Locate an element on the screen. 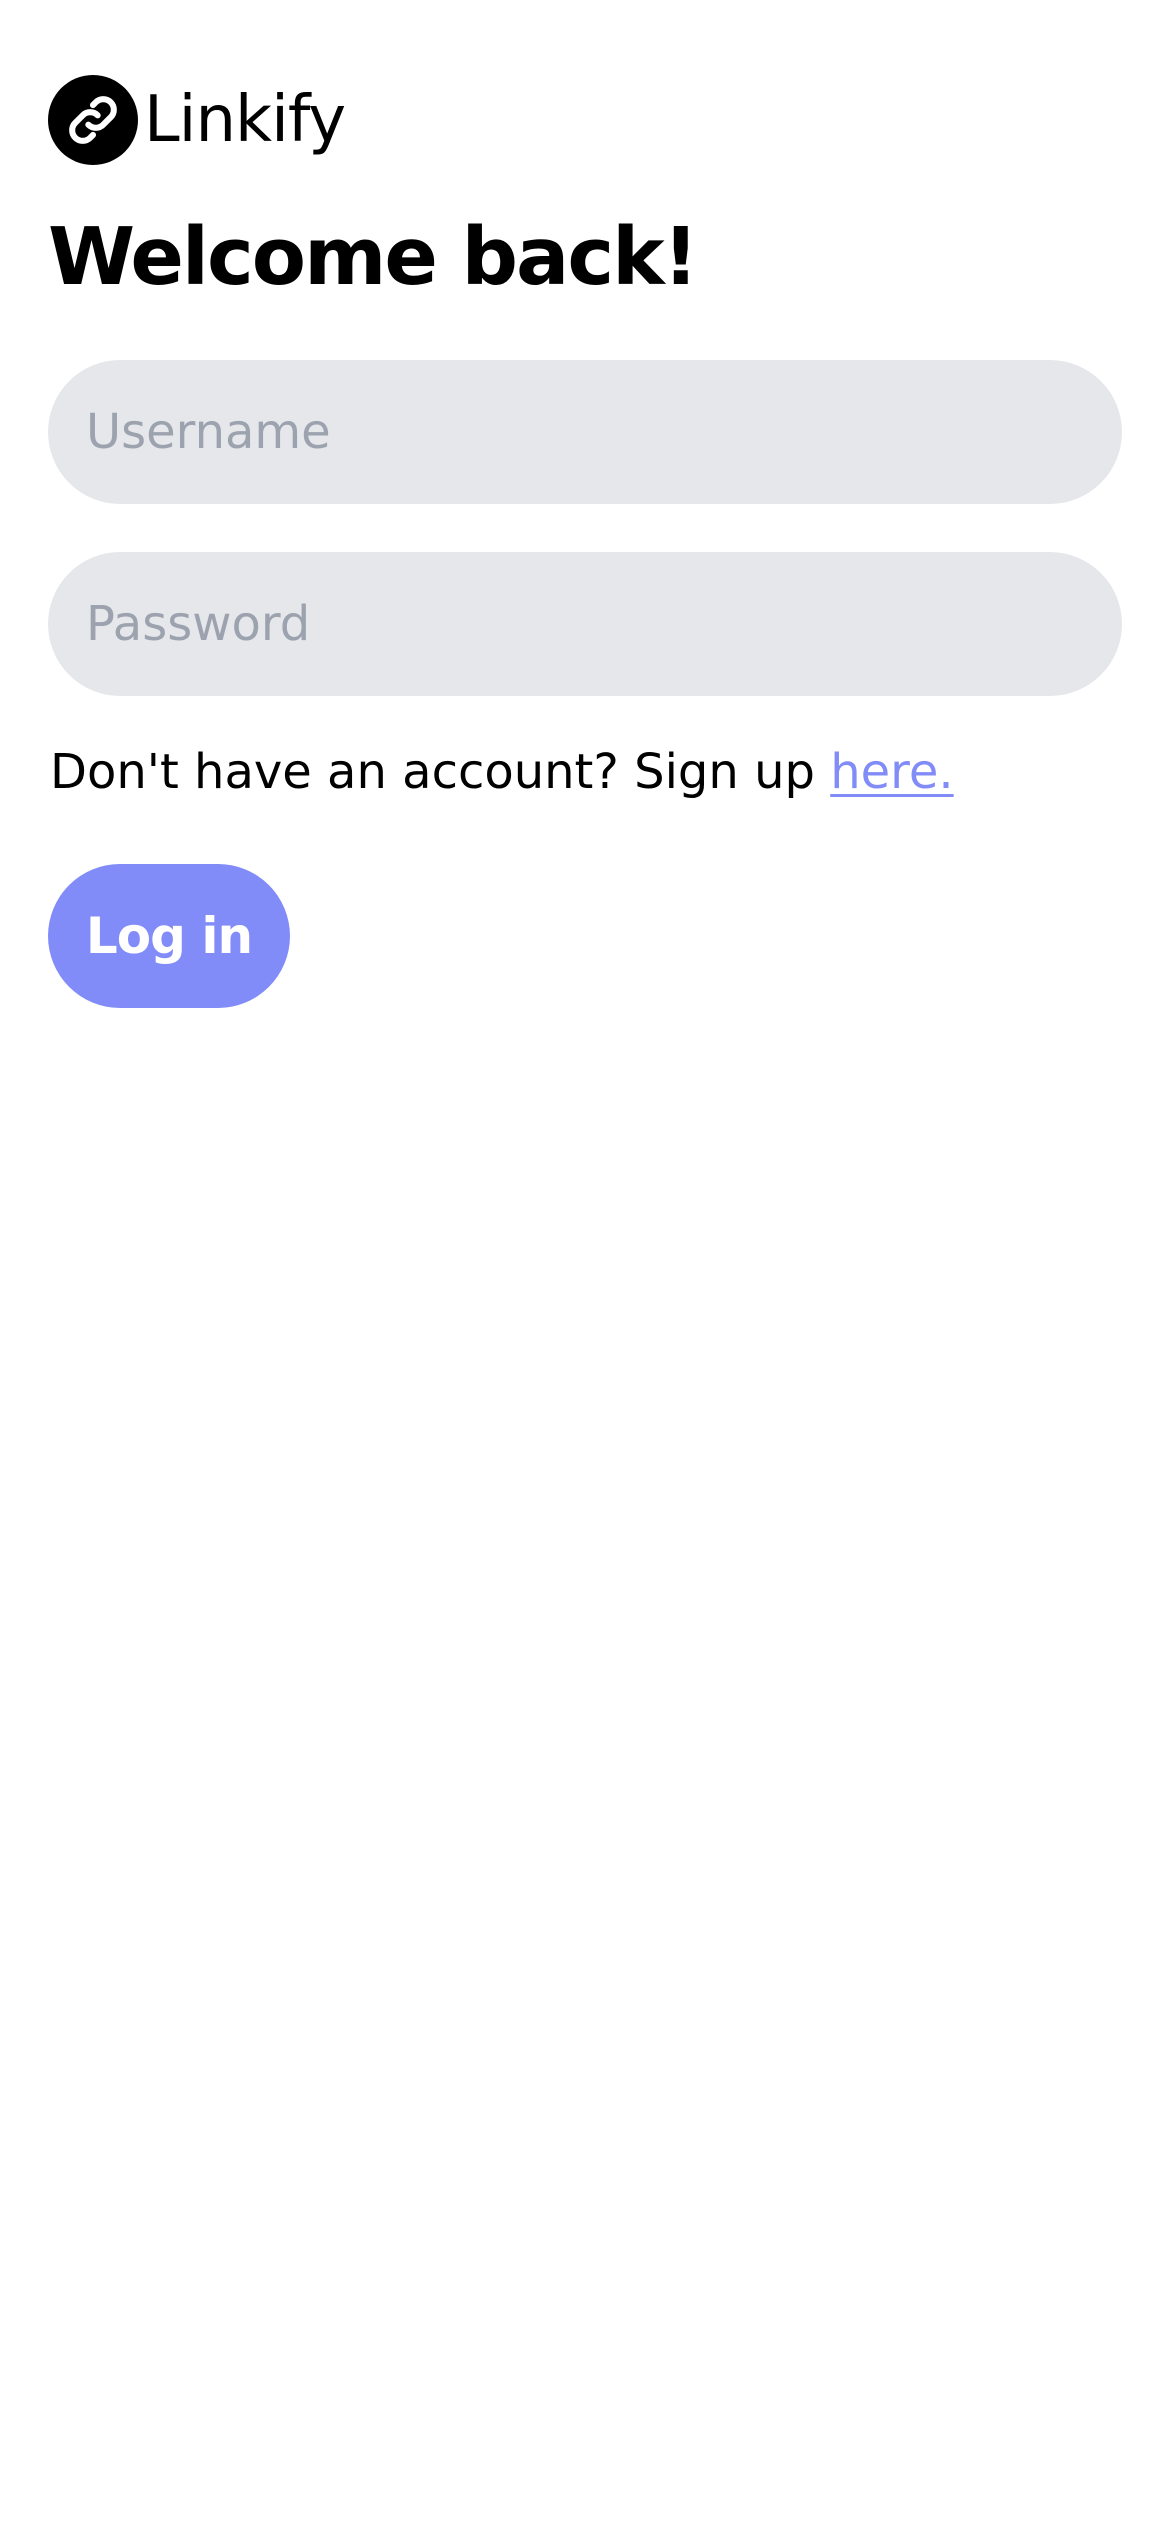 This screenshot has width=1170, height=2532. username-input is located at coordinates (585, 432).